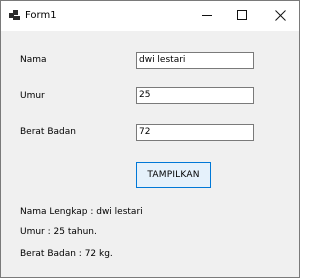  What do you see at coordinates (33, 60) in the screenshot?
I see `nama-label: Nama` at bounding box center [33, 60].